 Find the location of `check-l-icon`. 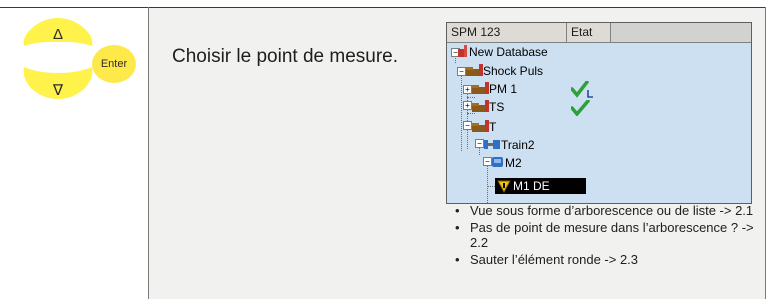

check-l-icon is located at coordinates (582, 89).